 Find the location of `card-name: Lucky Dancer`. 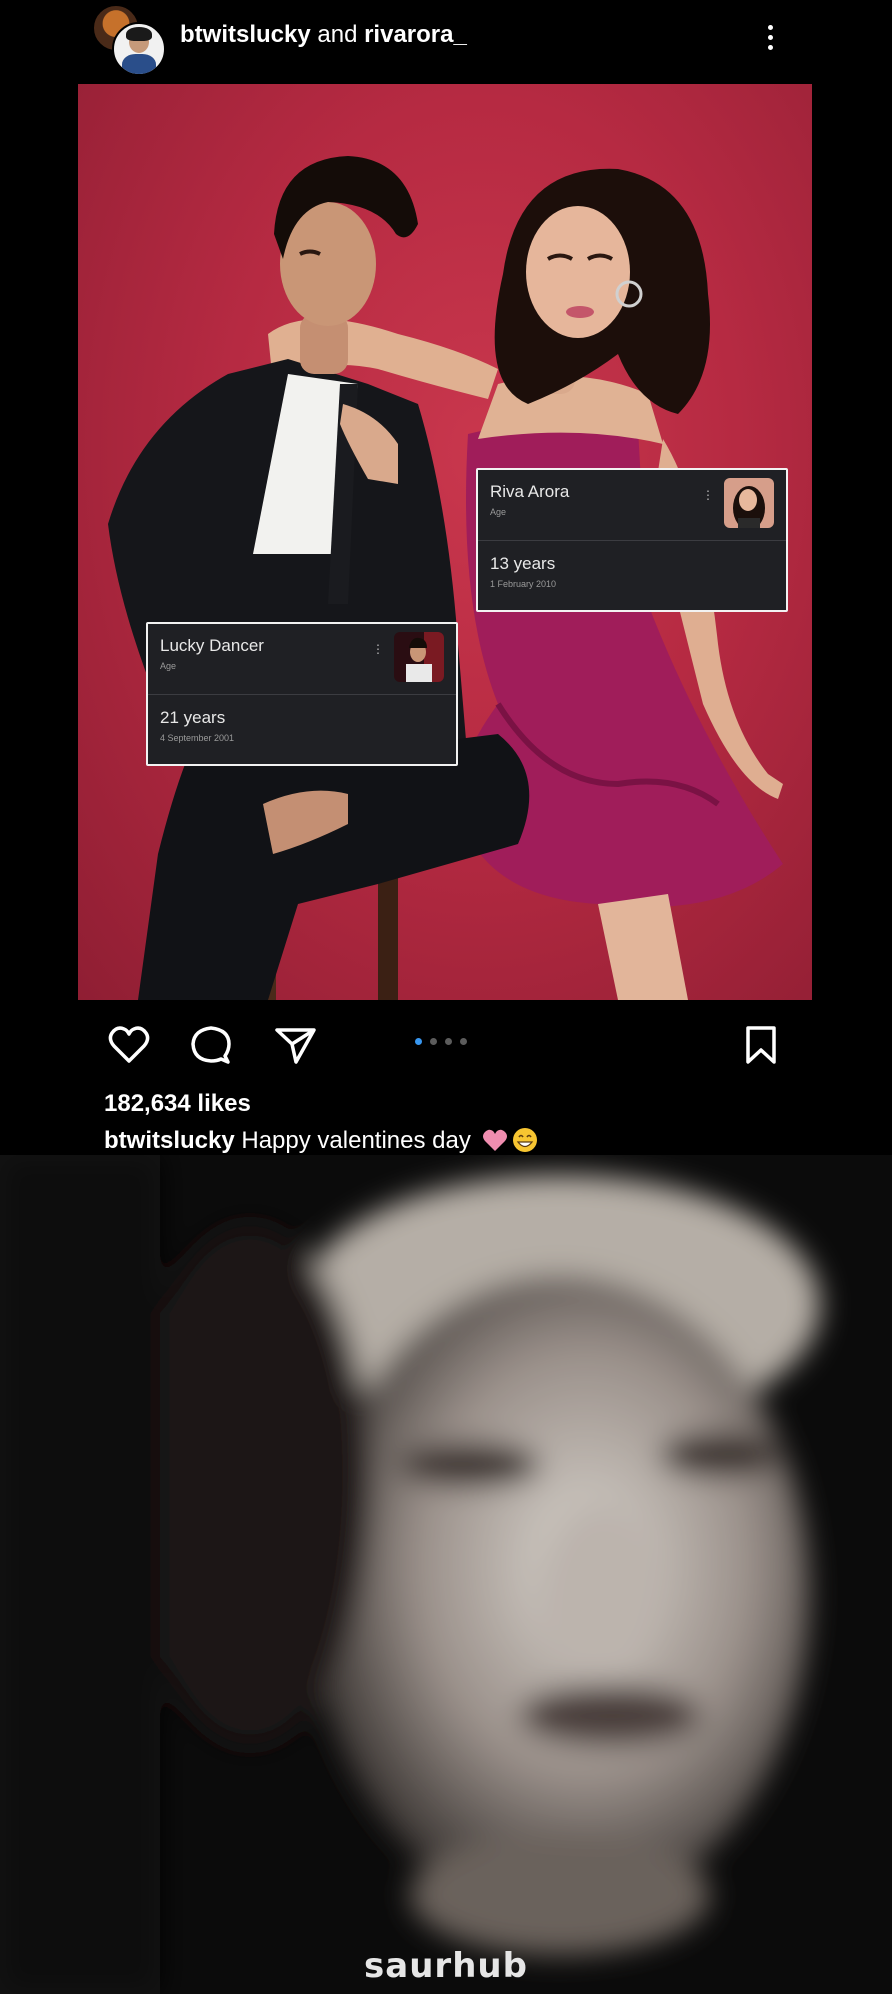

card-name: Lucky Dancer is located at coordinates (212, 645).